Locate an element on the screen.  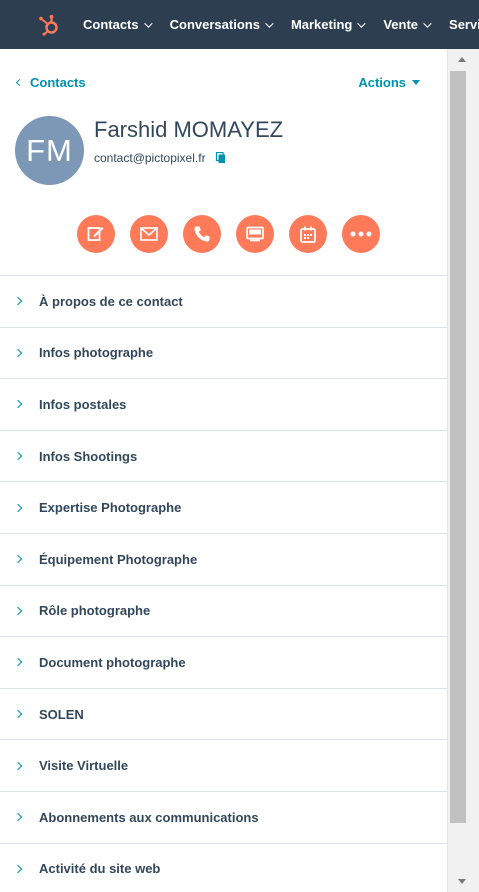
back-to-contacts-link: Contacts is located at coordinates (50, 82).